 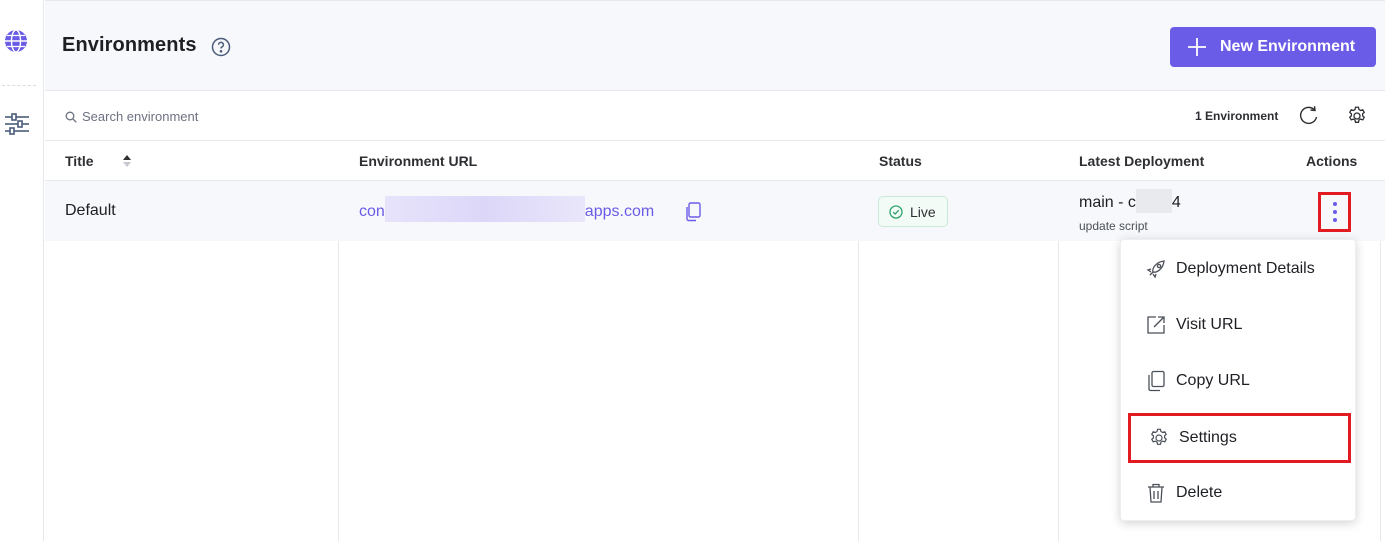 What do you see at coordinates (19, 85) in the screenshot?
I see `rail-divider` at bounding box center [19, 85].